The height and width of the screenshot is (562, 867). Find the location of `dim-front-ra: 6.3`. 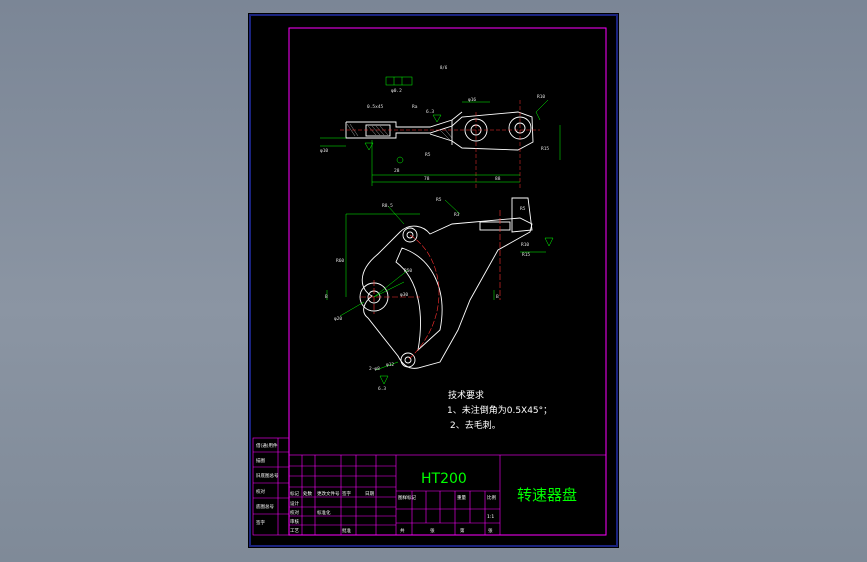

dim-front-ra: 6.3 is located at coordinates (382, 389).